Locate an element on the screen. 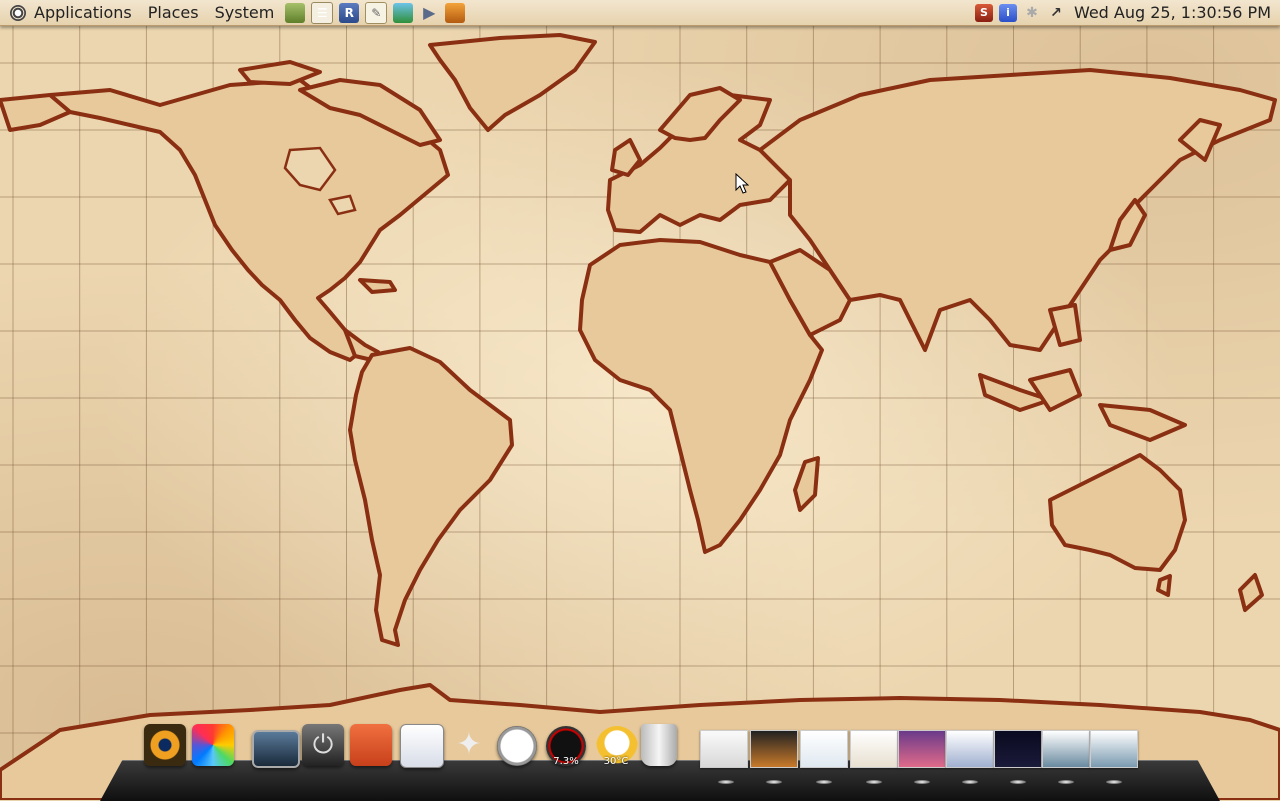 The height and width of the screenshot is (801, 1280). mail-crane-icon: ✦ is located at coordinates (469, 745).